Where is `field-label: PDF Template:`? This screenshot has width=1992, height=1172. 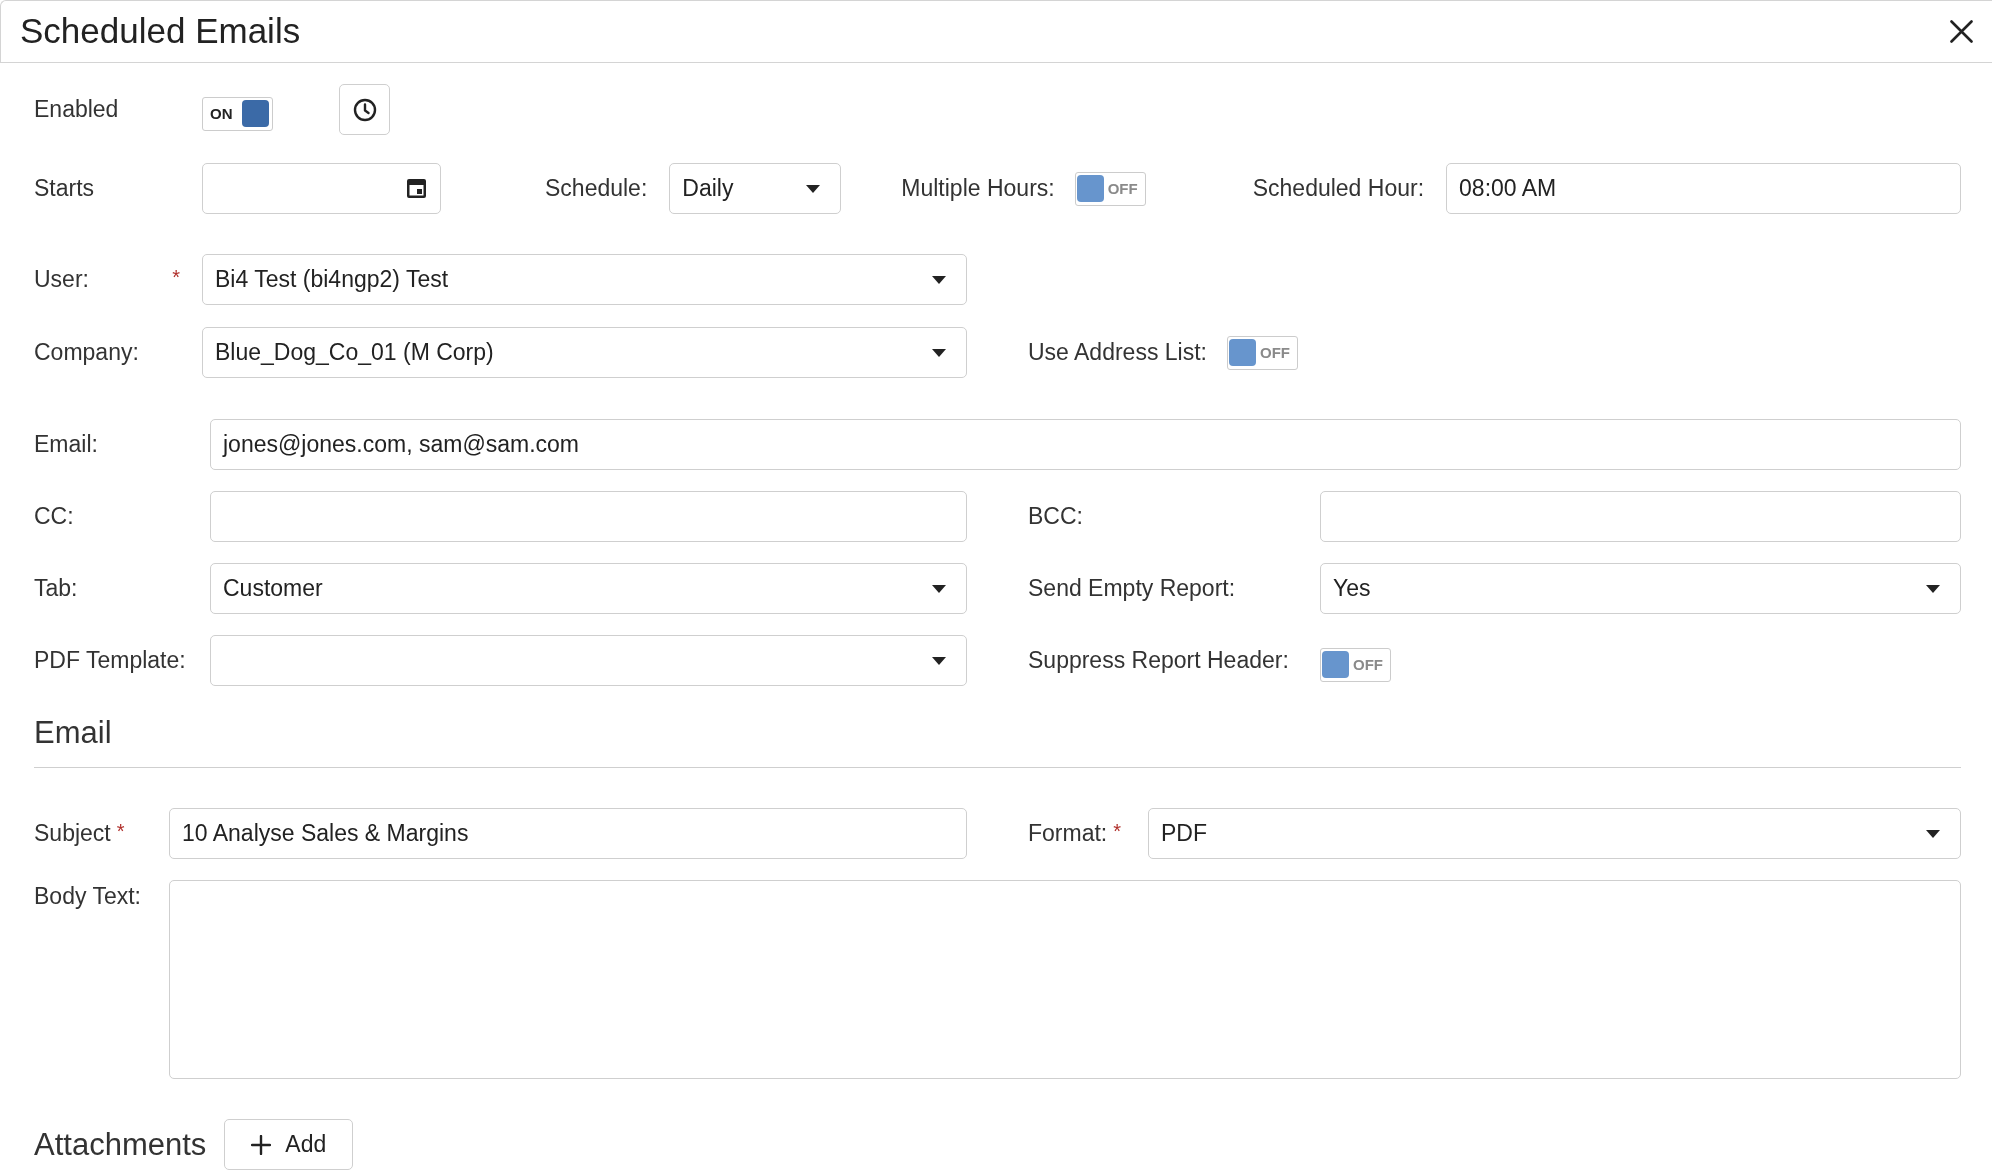 field-label: PDF Template: is located at coordinates (110, 660).